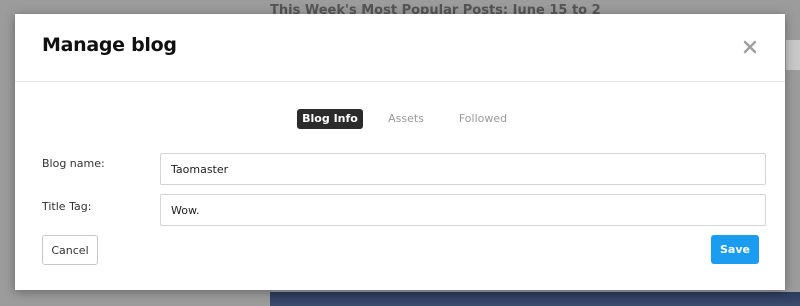 The image size is (800, 306). I want to click on tab-blog-info: Blog Info, so click(330, 119).